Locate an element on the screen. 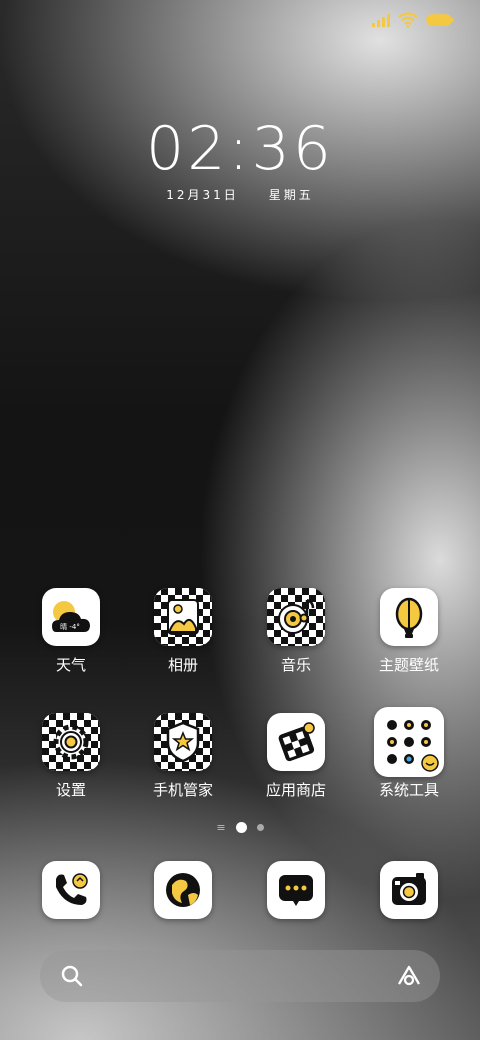 The image size is (480, 1040). page-indicator: ≡ is located at coordinates (240, 827).